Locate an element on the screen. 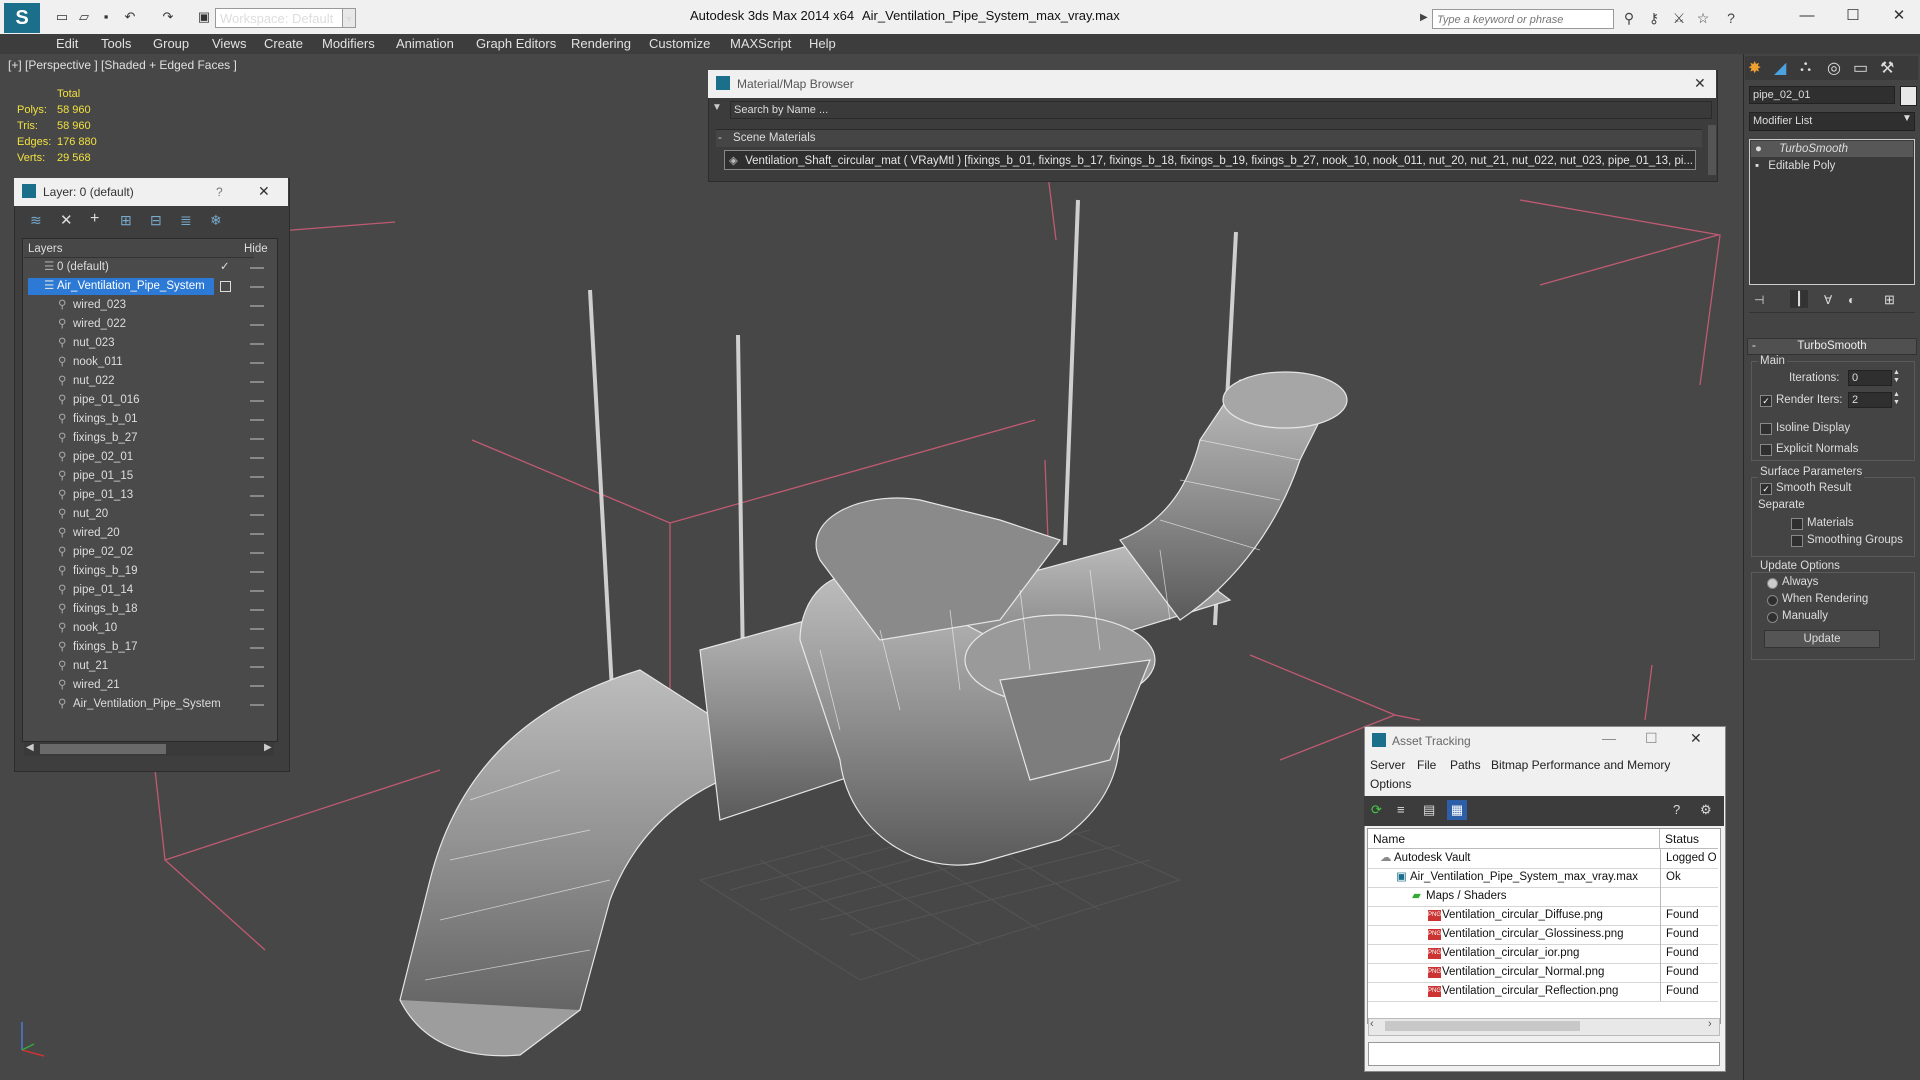  pin-stack-icon: ⊣ is located at coordinates (1759, 300).